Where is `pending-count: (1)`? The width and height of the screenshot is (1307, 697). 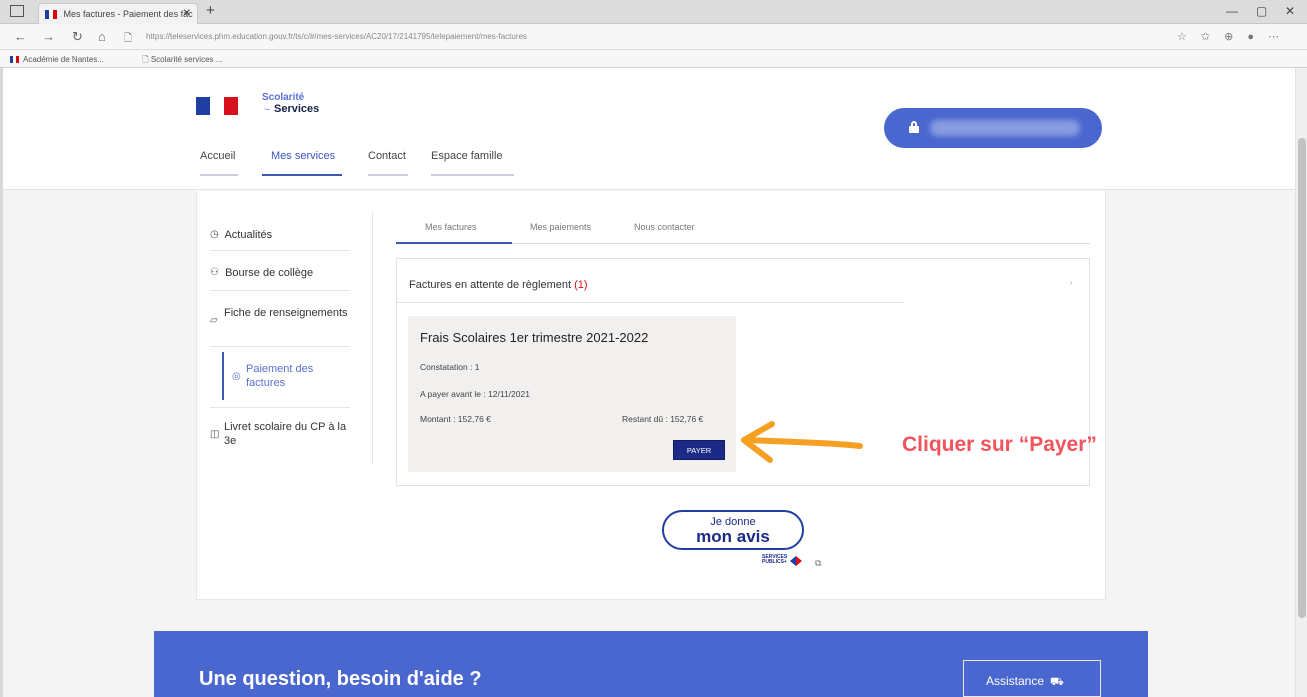
pending-count: (1) is located at coordinates (581, 285).